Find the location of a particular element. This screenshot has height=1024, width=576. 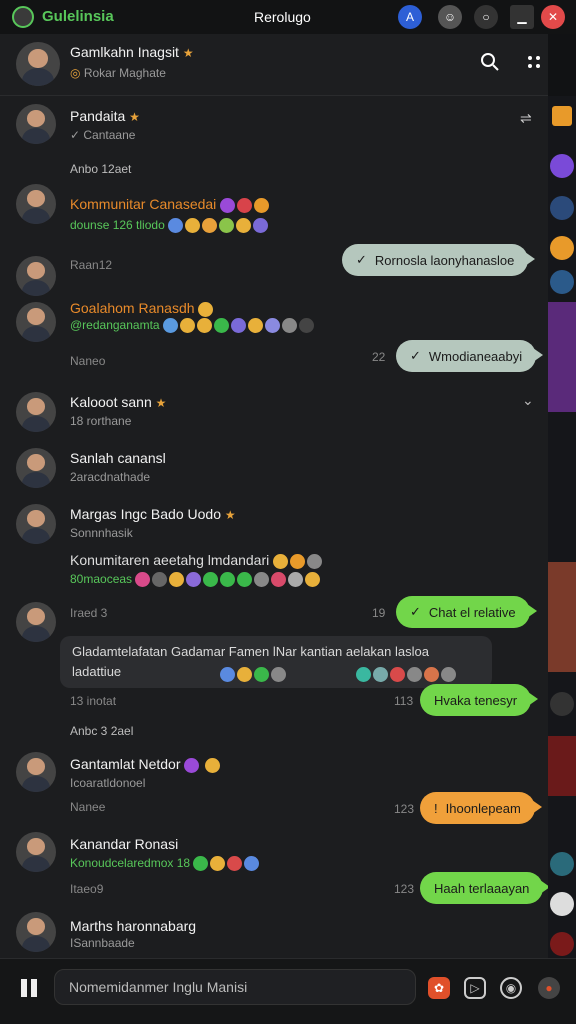

contact-sub: @redanganamta is located at coordinates (193, 326).